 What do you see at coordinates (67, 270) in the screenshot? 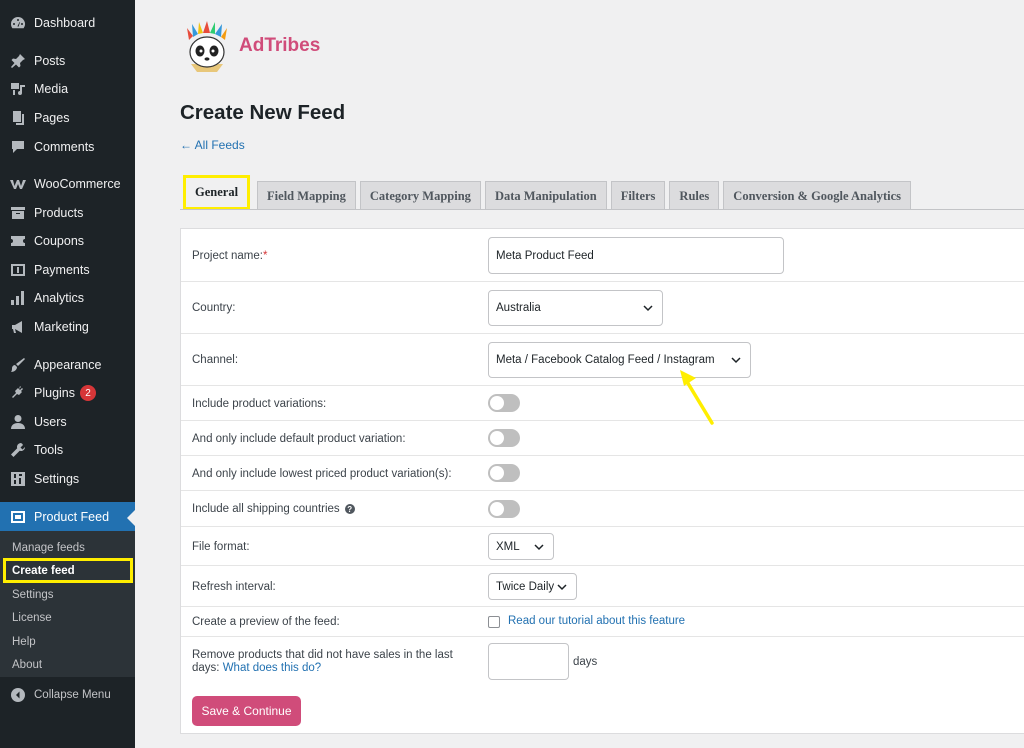
I see `sidebar-item-payments: Payments` at bounding box center [67, 270].